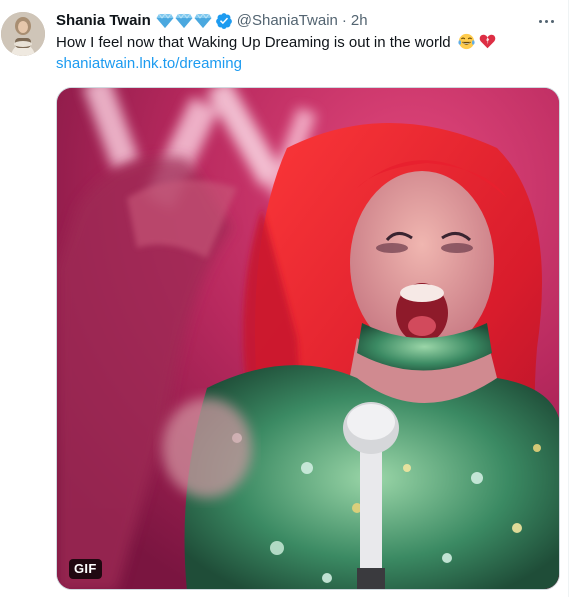 The height and width of the screenshot is (597, 569). I want to click on tears-of-joy-icon, so click(466, 41).